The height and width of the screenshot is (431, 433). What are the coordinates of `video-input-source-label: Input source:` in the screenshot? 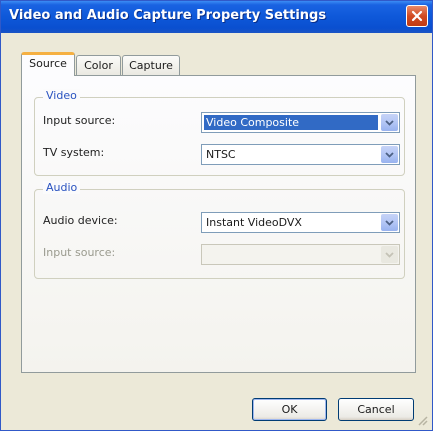 It's located at (79, 120).